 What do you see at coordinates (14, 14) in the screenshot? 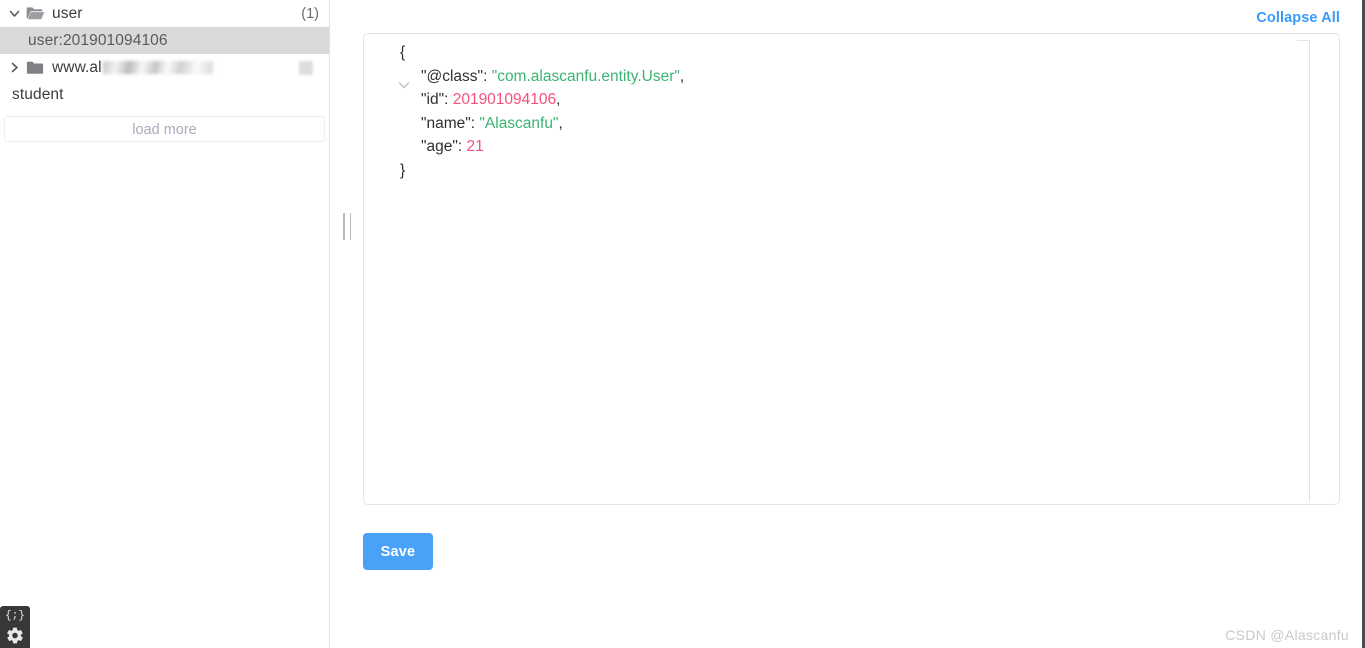
I see `chevron-down-icon` at bounding box center [14, 14].